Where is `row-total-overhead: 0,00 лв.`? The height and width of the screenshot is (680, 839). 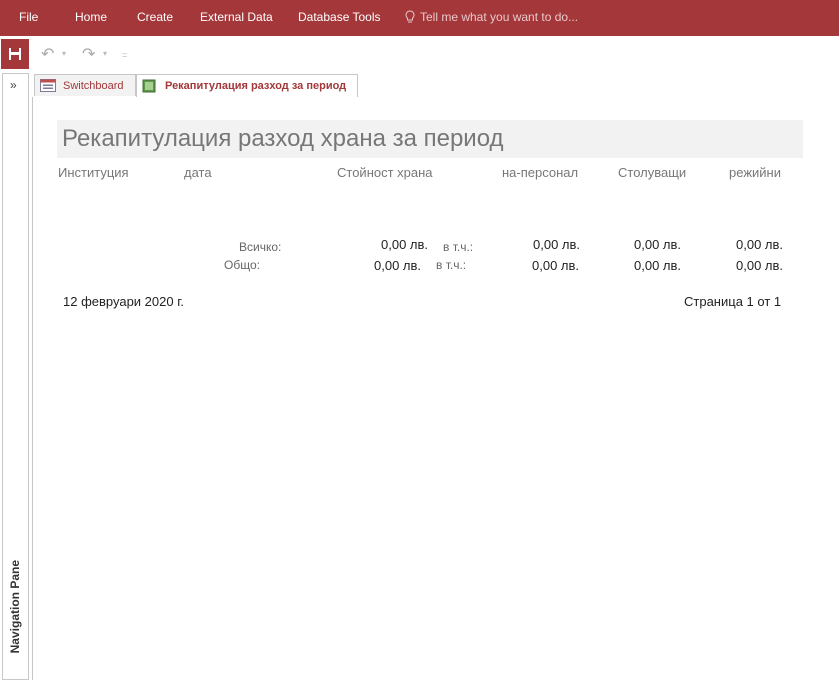 row-total-overhead: 0,00 лв. is located at coordinates (760, 265).